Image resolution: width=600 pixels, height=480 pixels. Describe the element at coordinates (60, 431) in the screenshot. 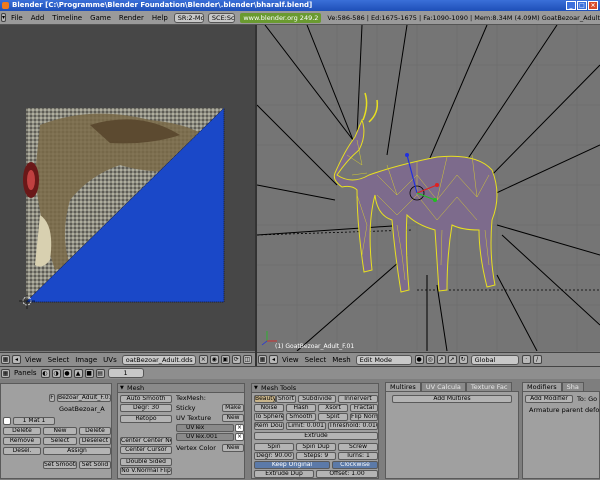

I see `new-material-button: New` at that location.